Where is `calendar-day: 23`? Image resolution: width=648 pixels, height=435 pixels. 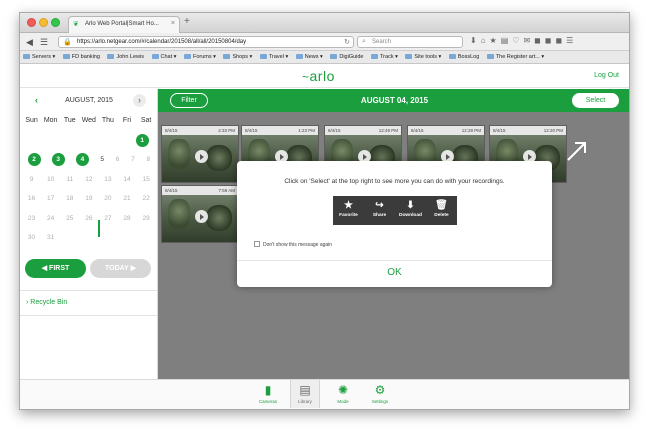
calendar-day: 23 is located at coordinates (31, 218).